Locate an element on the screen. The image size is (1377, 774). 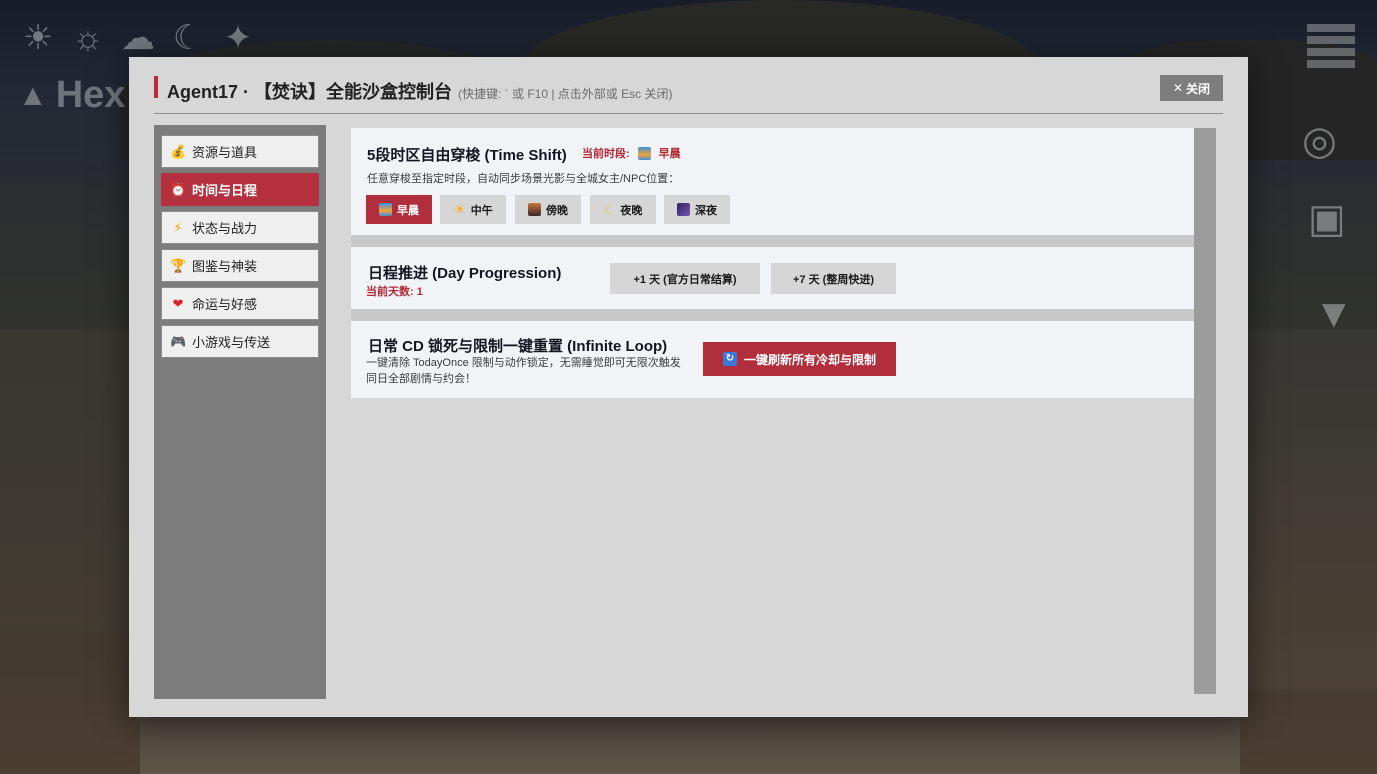
sunrise-icon: ☀ is located at coordinates (38, 38).